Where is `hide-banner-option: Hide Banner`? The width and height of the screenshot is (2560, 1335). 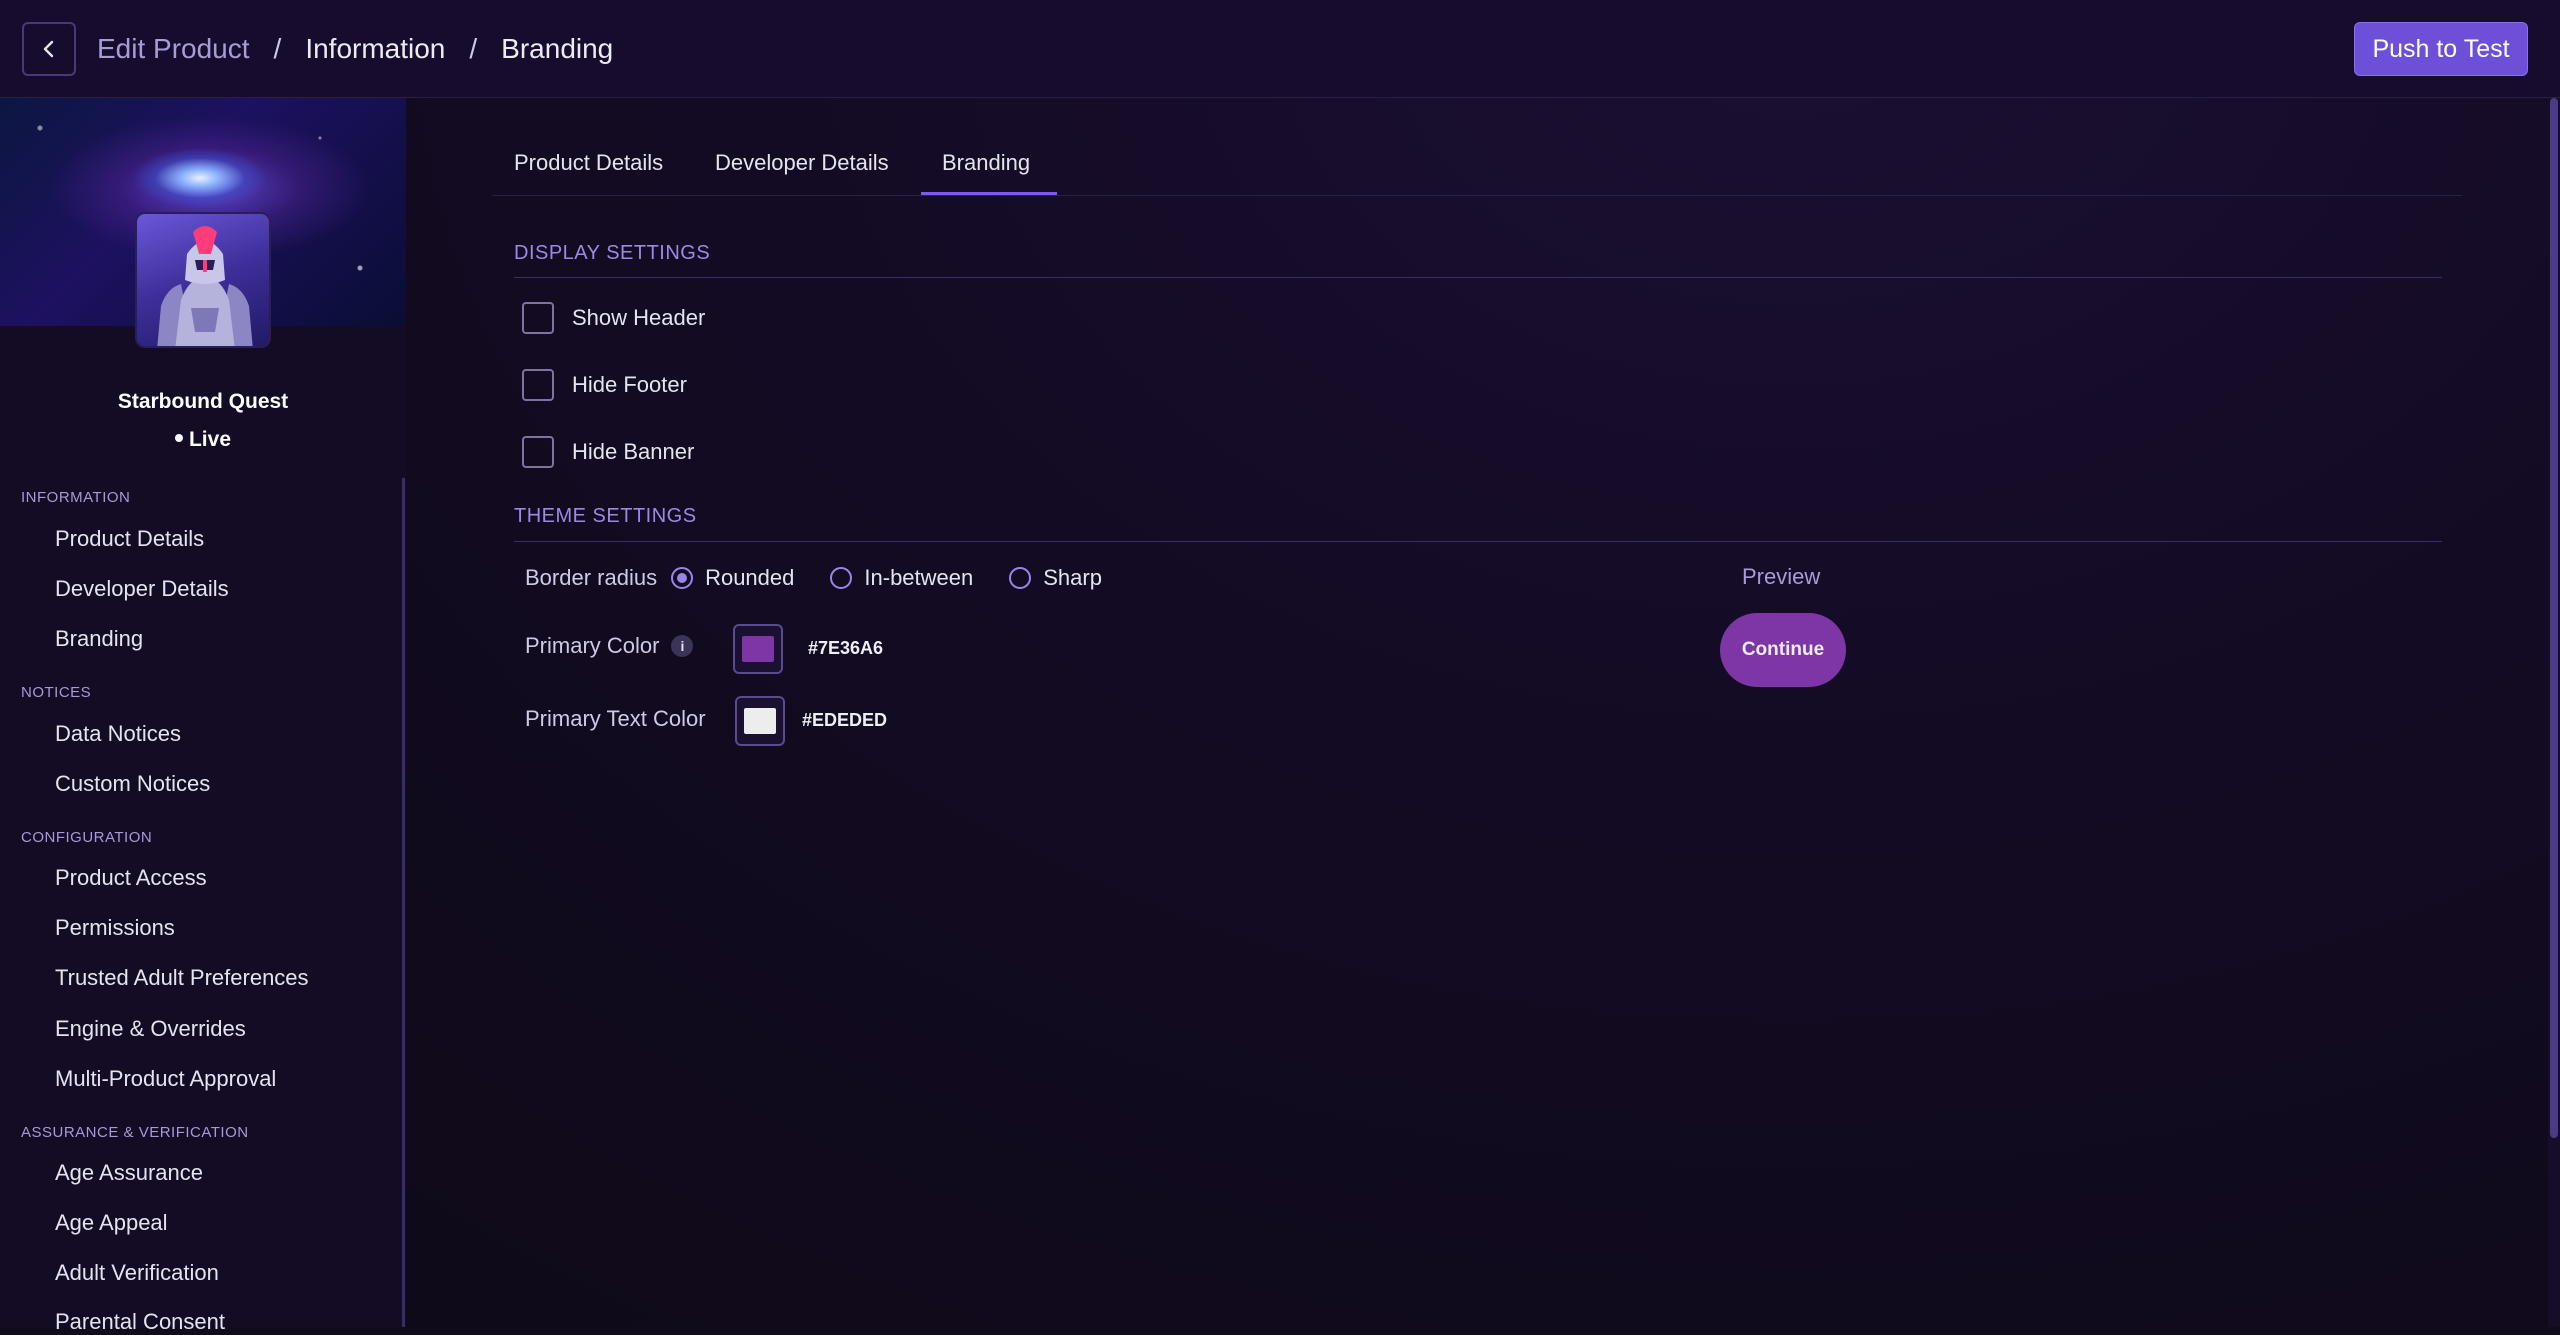 hide-banner-option: Hide Banner is located at coordinates (608, 452).